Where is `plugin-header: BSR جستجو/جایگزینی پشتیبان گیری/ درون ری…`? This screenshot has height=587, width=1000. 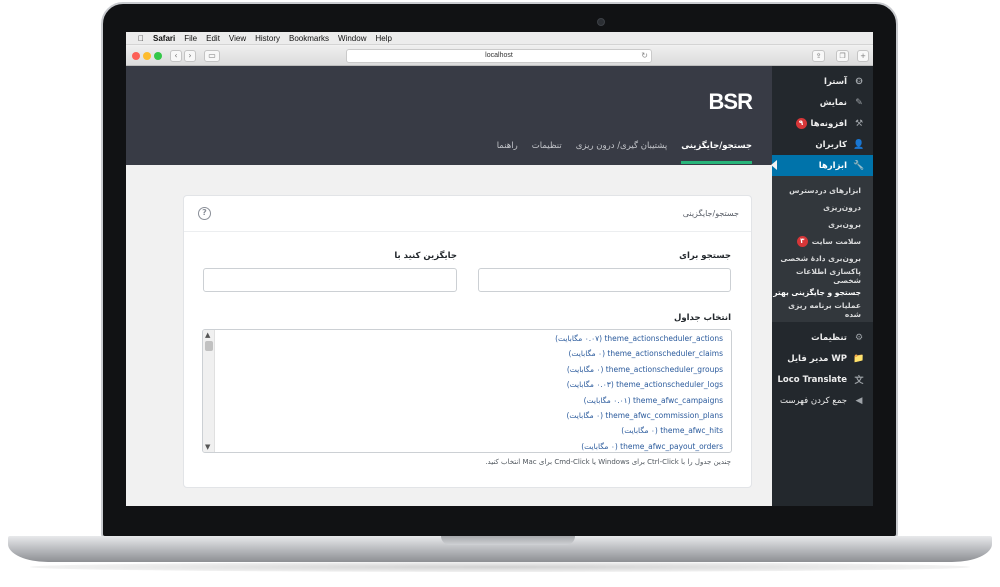
plugin-header: BSR جستجو/جایگزینی پشتیبان گیری/ درون ری… is located at coordinates (449, 115).